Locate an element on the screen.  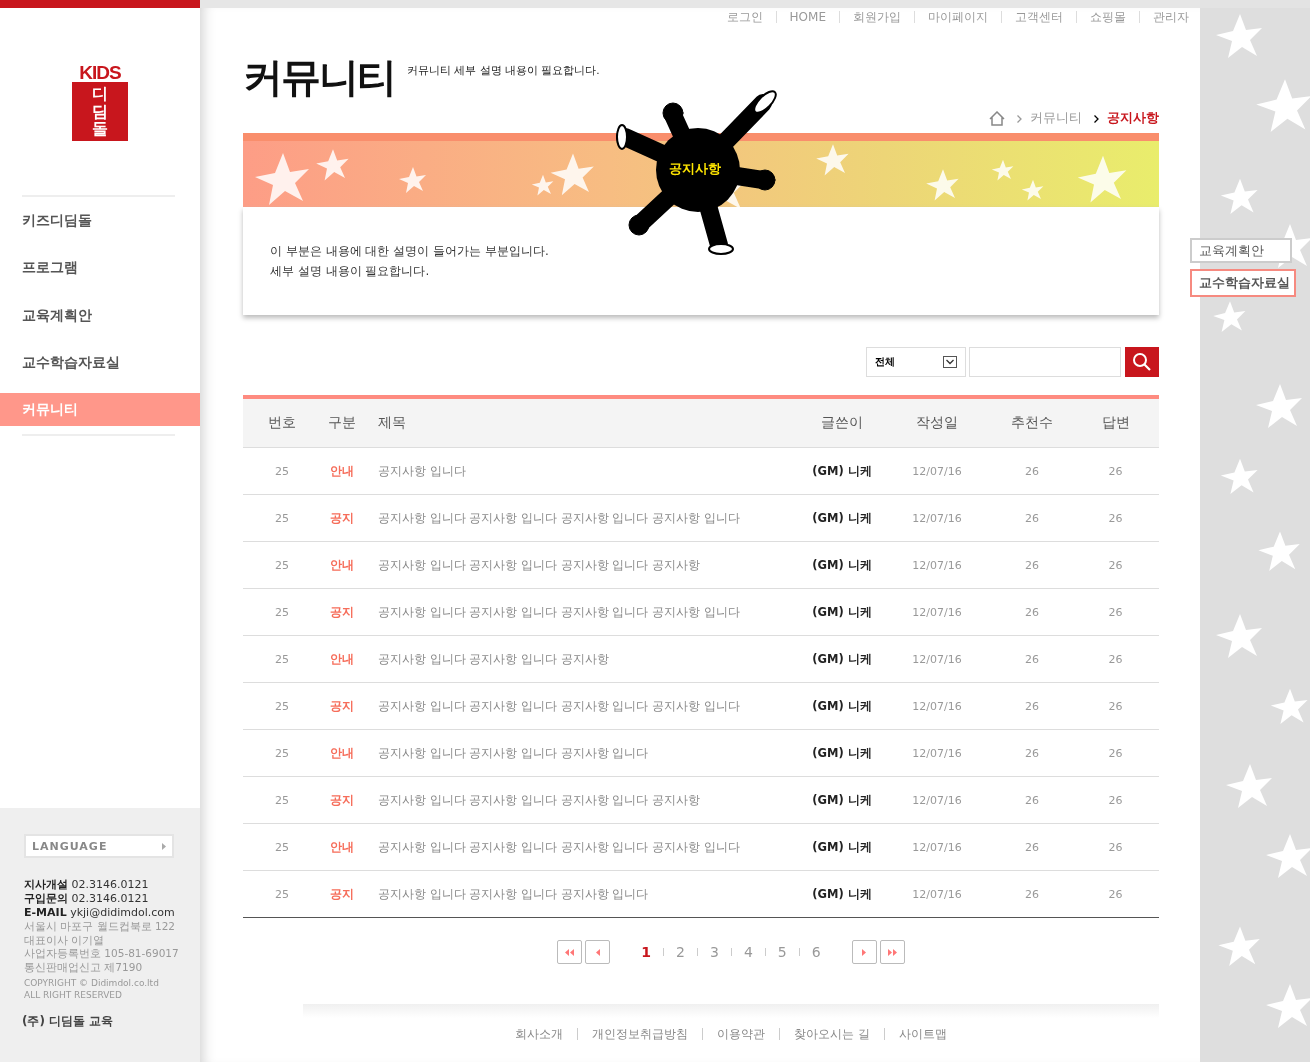
page-number: 2 is located at coordinates (680, 952).